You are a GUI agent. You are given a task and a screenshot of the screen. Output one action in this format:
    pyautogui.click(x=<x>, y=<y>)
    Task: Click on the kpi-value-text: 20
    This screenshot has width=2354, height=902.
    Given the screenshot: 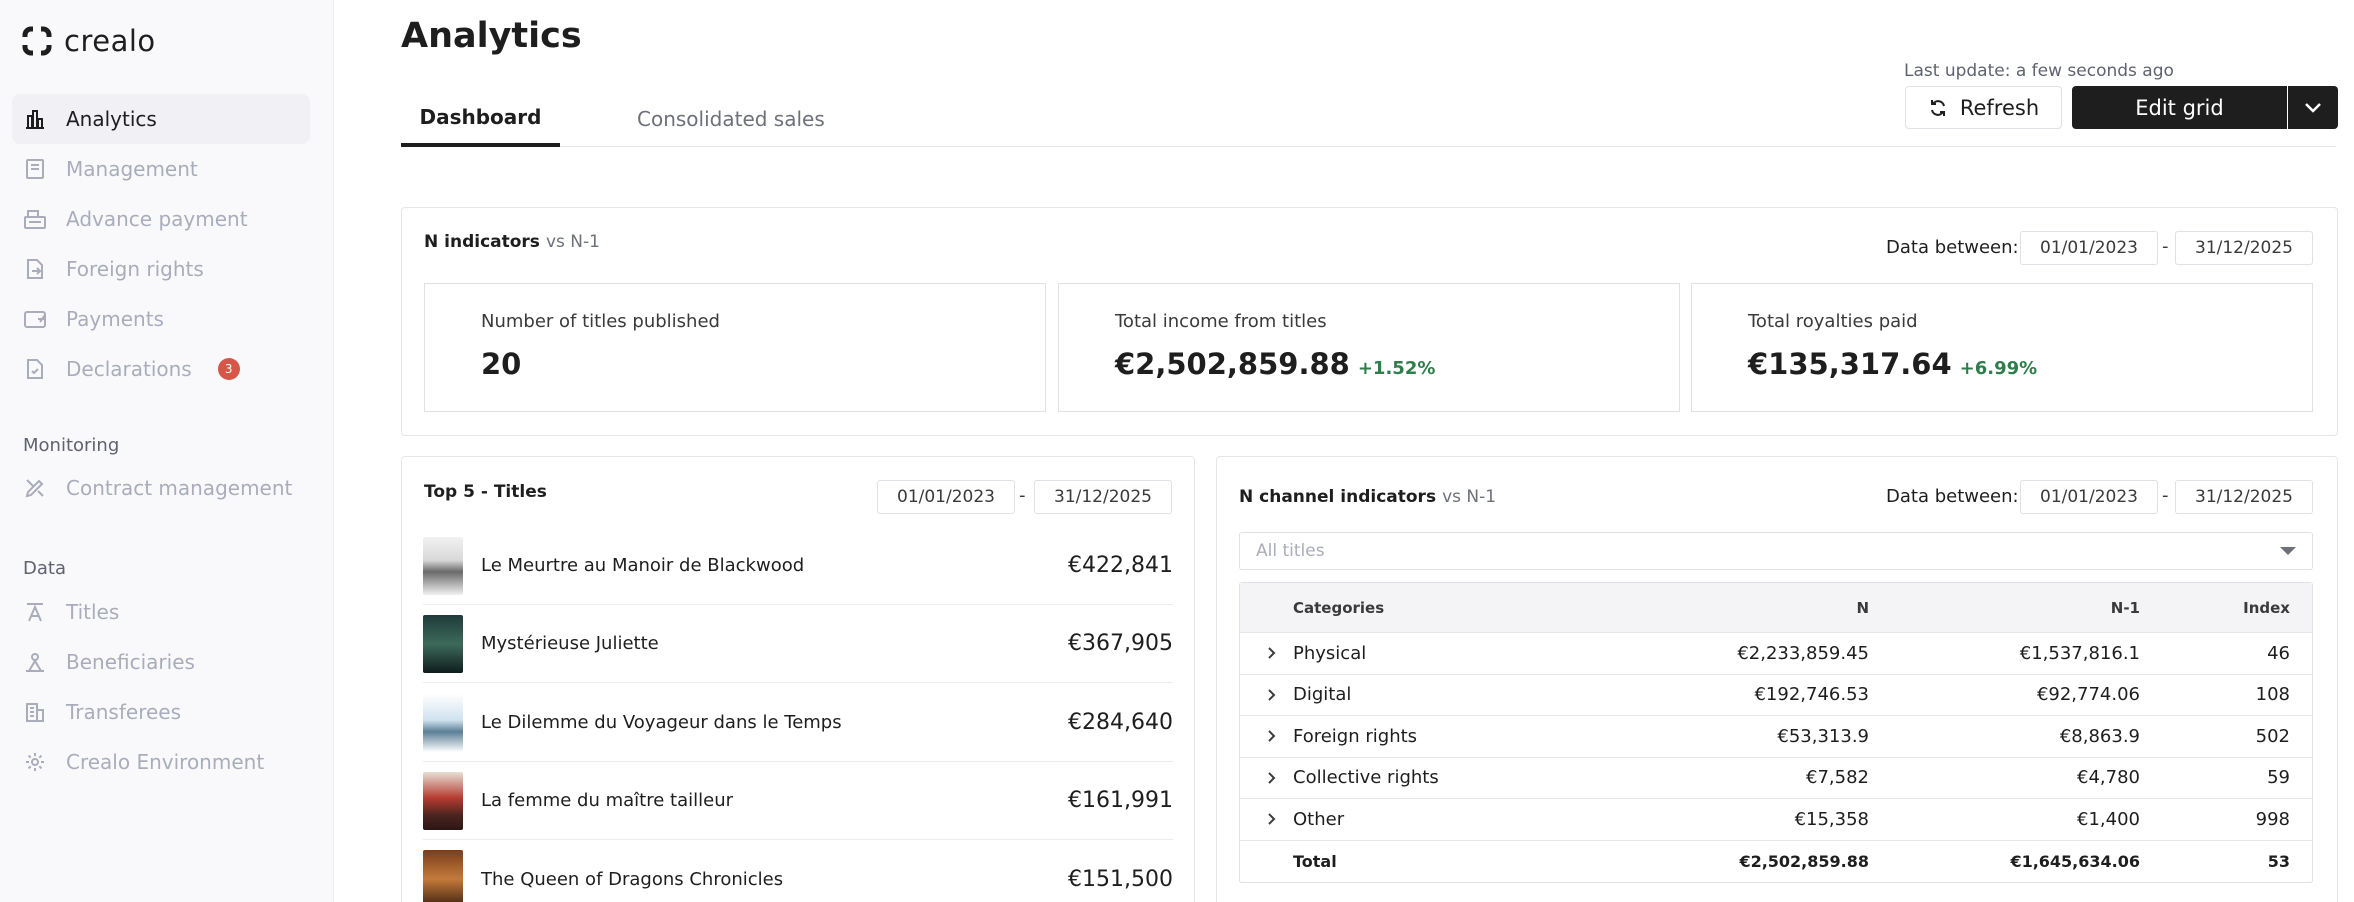 What is the action you would take?
    pyautogui.click(x=501, y=364)
    